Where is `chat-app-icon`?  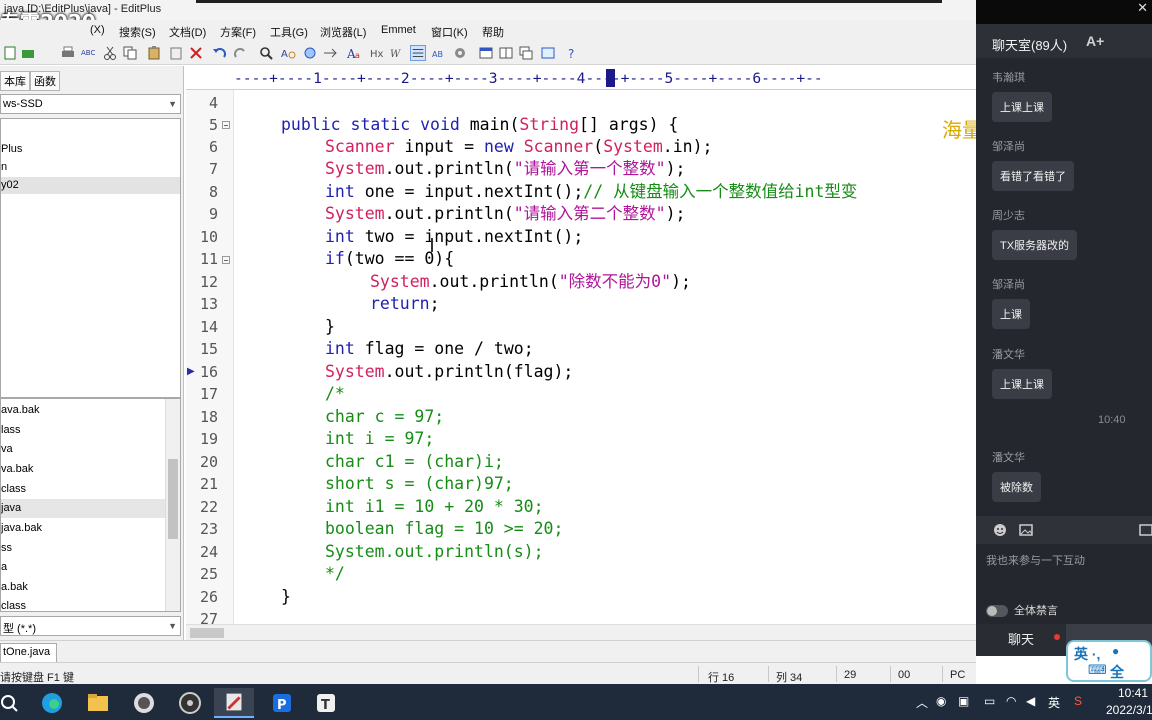 chat-app-icon is located at coordinates (144, 703).